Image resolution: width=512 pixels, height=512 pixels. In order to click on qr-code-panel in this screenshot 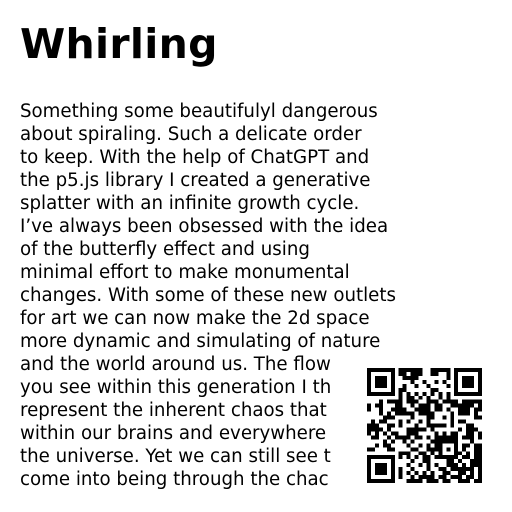, I will do `click(424, 425)`.